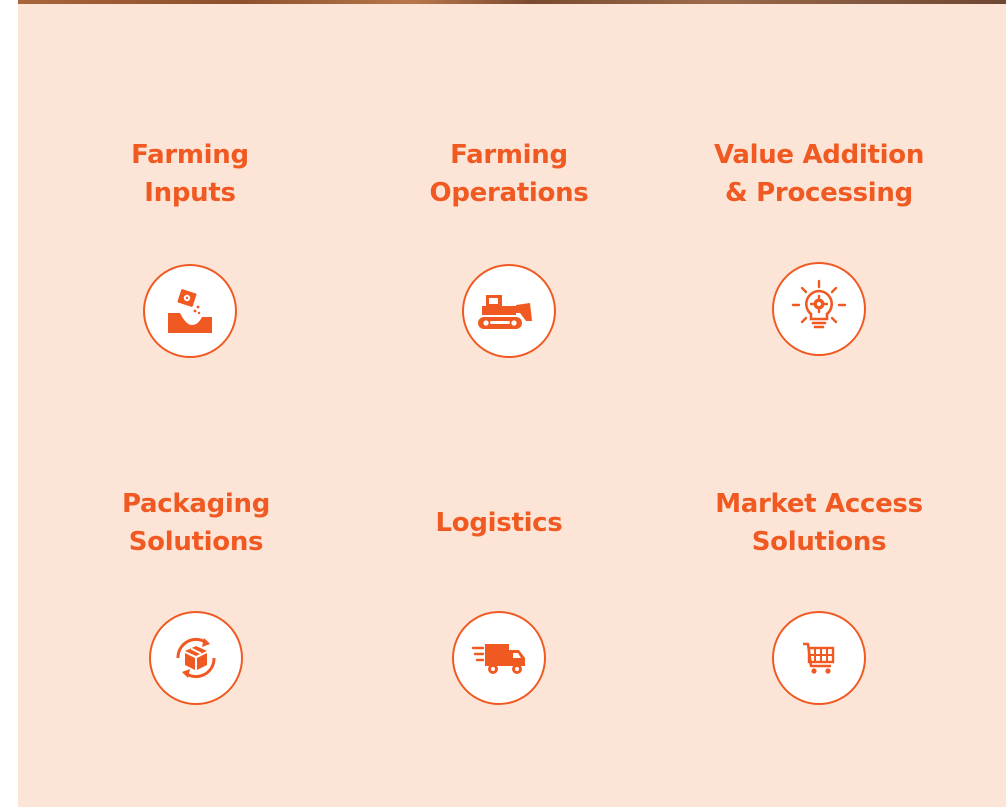 This screenshot has width=1006, height=807. I want to click on bulldozer-icon, so click(505, 312).